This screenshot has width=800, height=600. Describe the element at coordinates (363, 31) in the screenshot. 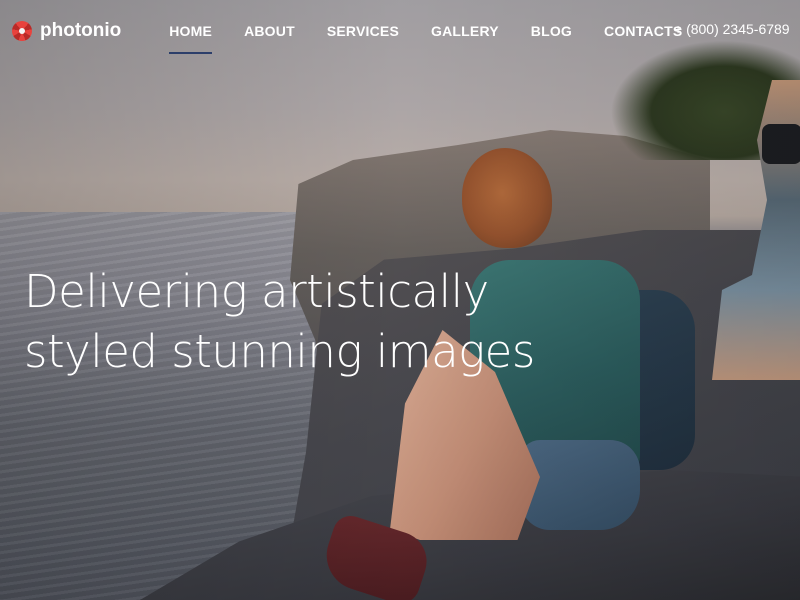

I see `nav-services: SERVICES` at that location.